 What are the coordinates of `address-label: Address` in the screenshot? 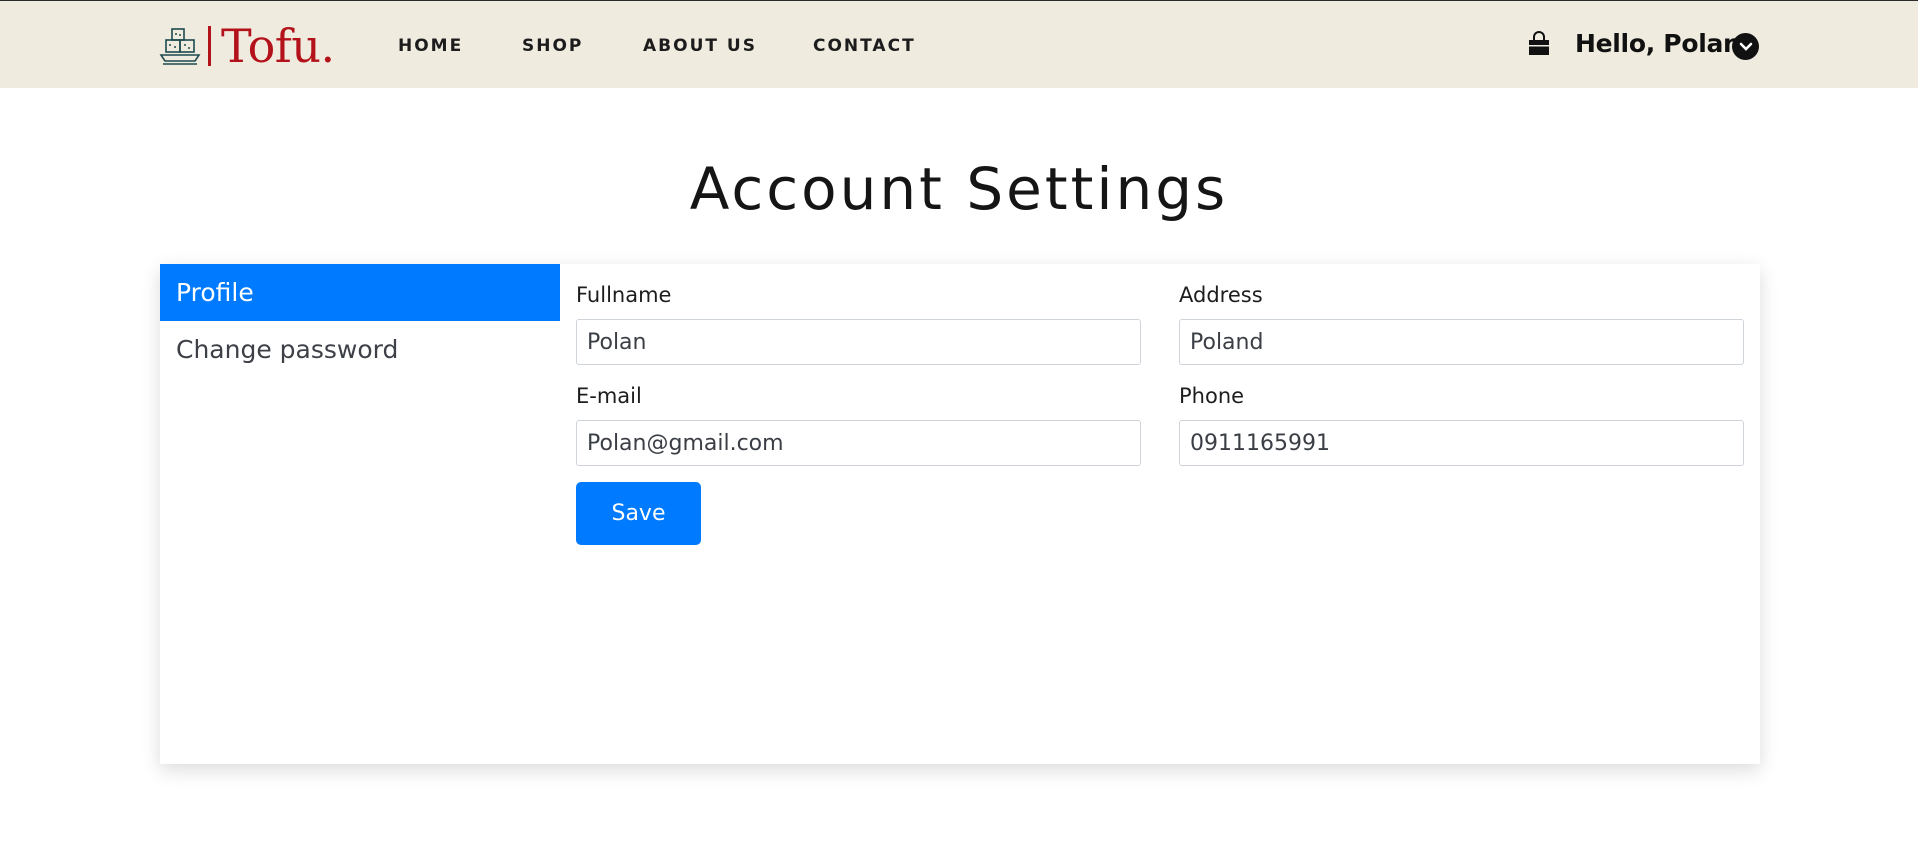 It's located at (1221, 295).